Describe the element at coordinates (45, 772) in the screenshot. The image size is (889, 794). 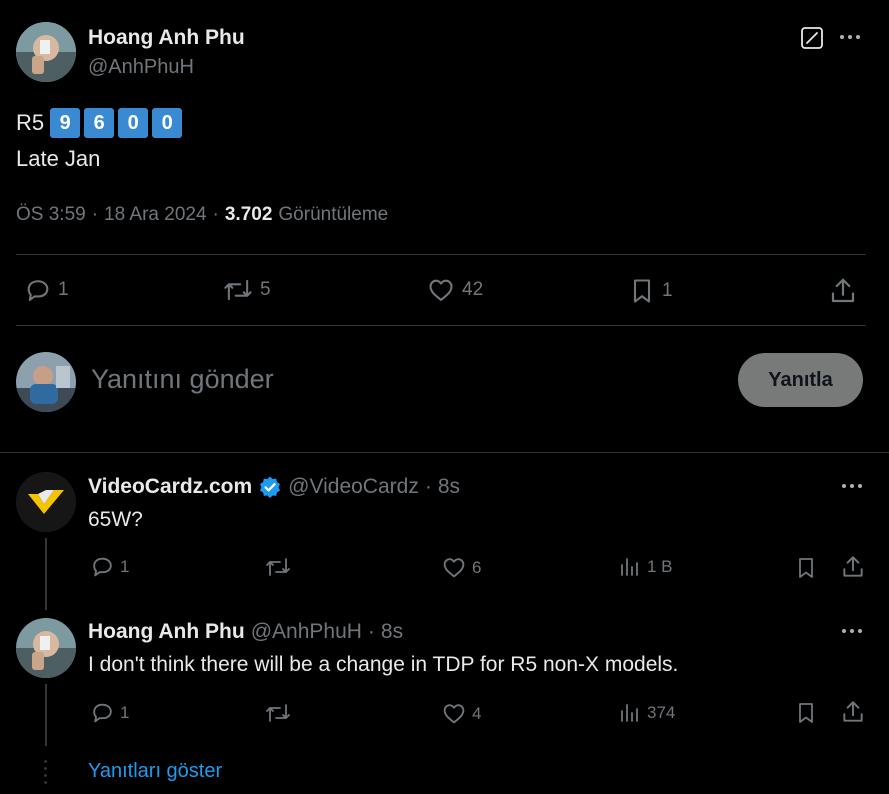
I see `thread-dots` at that location.